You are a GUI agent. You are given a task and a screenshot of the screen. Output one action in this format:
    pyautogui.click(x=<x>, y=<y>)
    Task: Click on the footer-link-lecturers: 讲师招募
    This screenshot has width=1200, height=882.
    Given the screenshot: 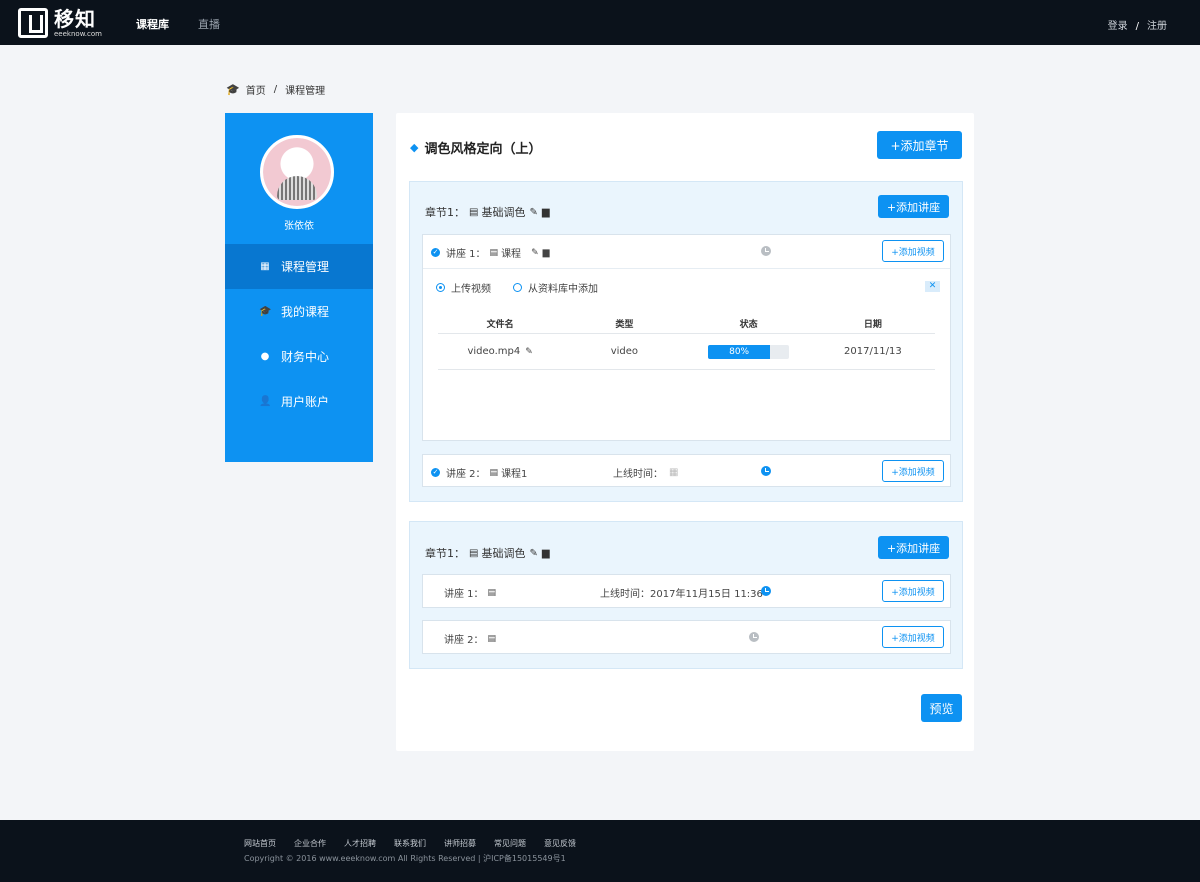 What is the action you would take?
    pyautogui.click(x=460, y=843)
    